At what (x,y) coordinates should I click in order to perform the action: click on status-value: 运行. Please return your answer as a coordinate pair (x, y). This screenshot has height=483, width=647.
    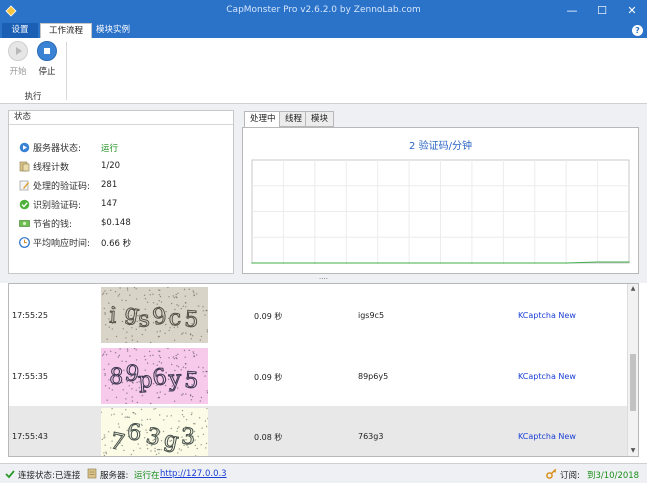
    Looking at the image, I should click on (110, 149).